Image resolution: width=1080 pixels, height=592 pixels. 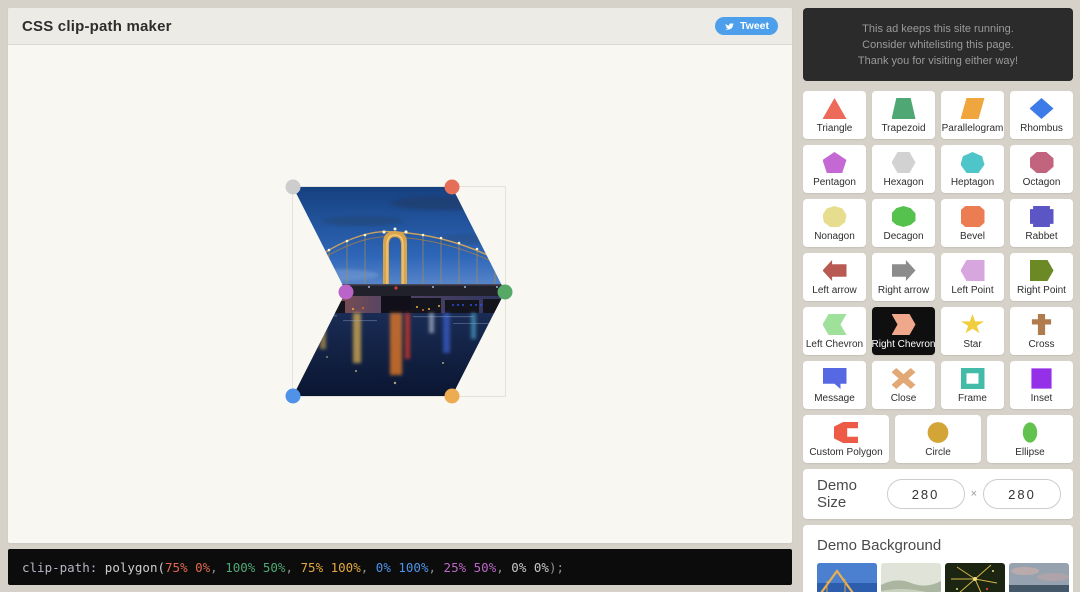 I want to click on rhombus-icon, so click(x=1041, y=108).